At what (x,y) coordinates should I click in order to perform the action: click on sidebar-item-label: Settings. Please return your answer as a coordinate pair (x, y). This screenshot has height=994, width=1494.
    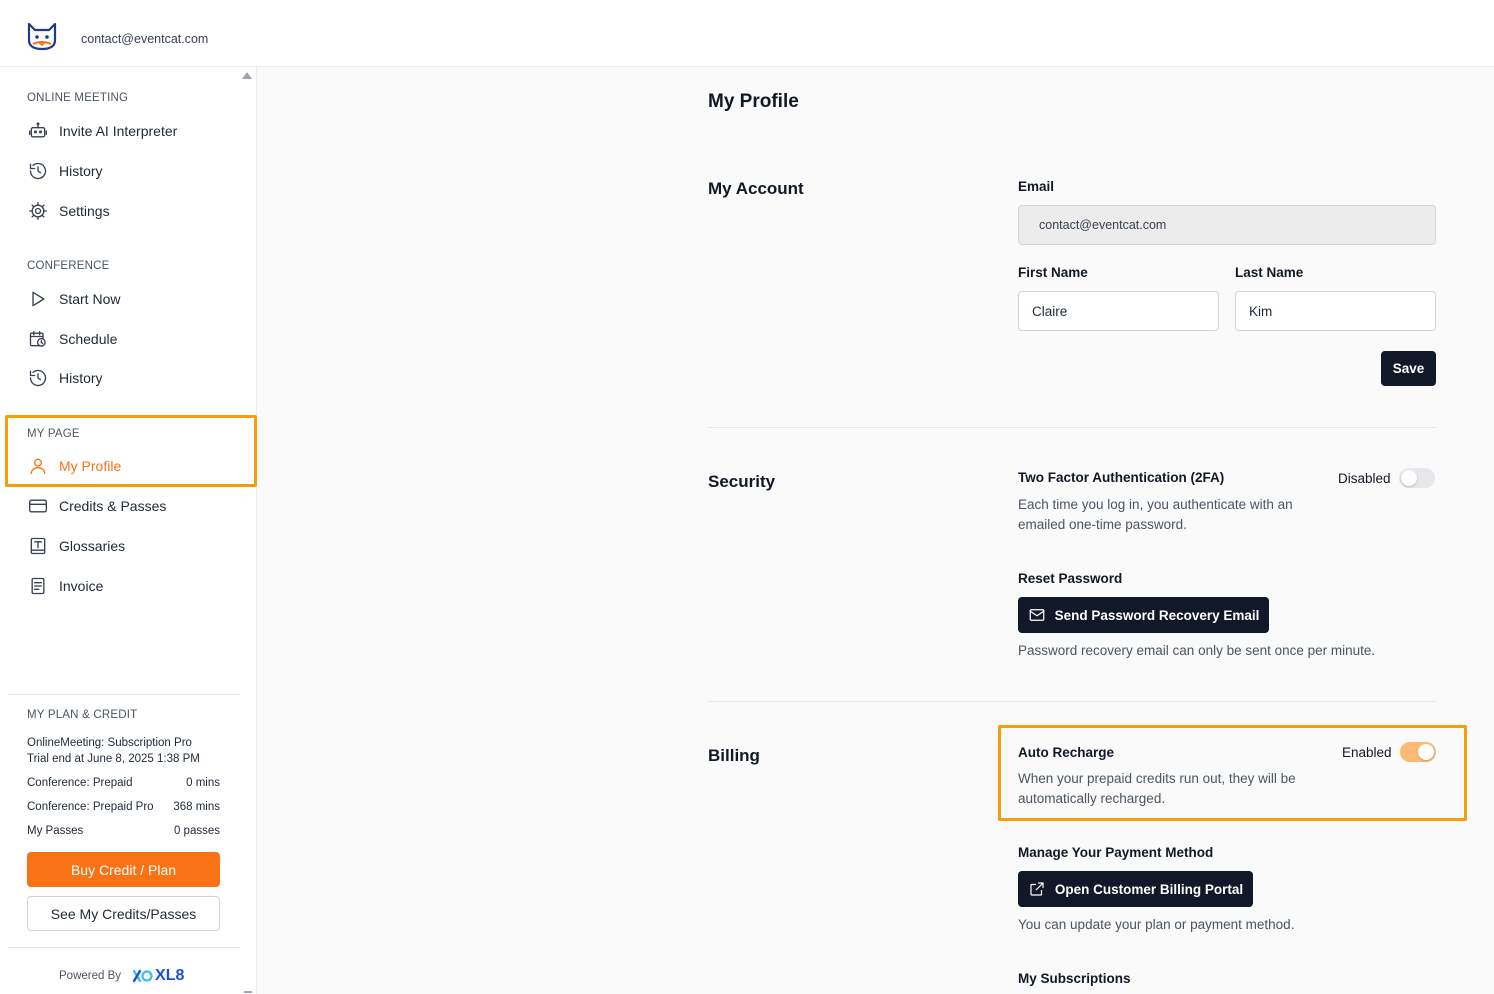
    Looking at the image, I should click on (84, 211).